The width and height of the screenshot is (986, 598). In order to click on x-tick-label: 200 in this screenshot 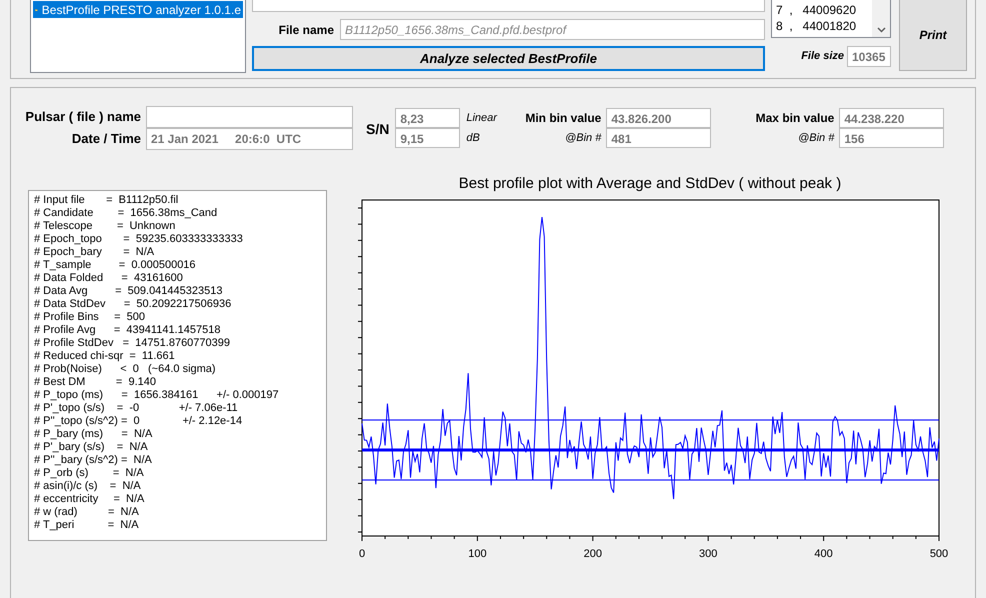, I will do `click(593, 554)`.